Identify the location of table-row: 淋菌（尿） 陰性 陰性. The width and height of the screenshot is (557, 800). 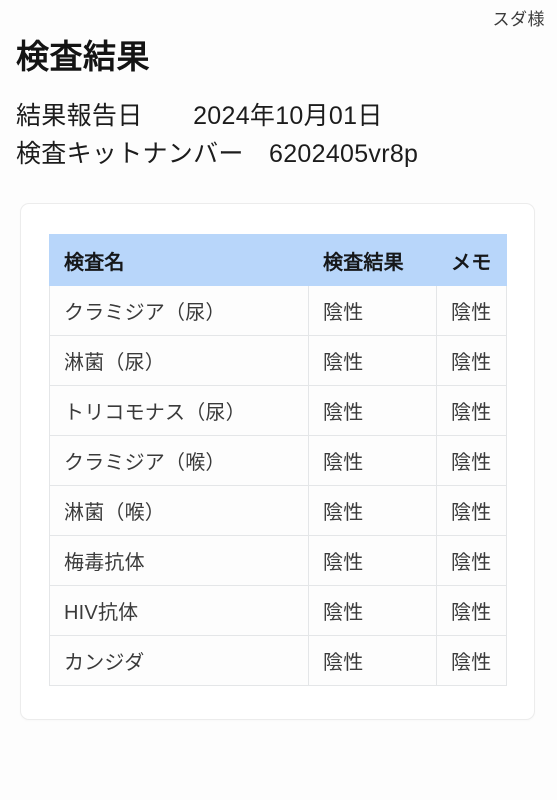
(278, 360).